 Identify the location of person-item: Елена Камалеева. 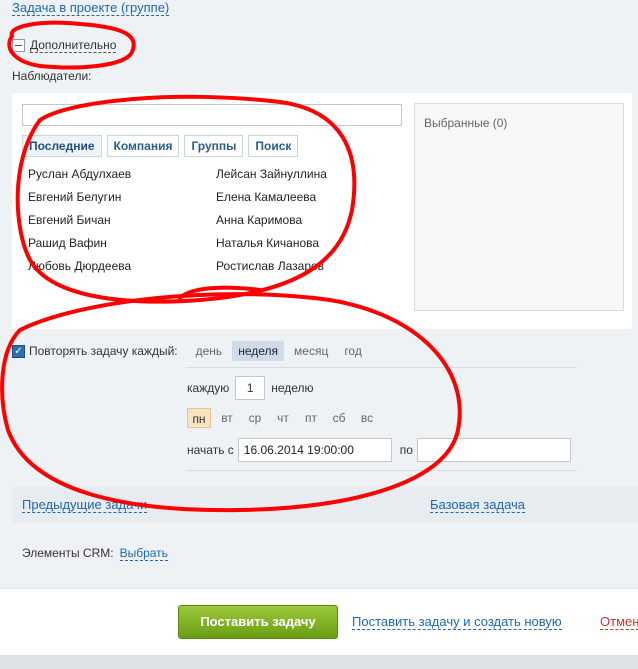
(291, 197).